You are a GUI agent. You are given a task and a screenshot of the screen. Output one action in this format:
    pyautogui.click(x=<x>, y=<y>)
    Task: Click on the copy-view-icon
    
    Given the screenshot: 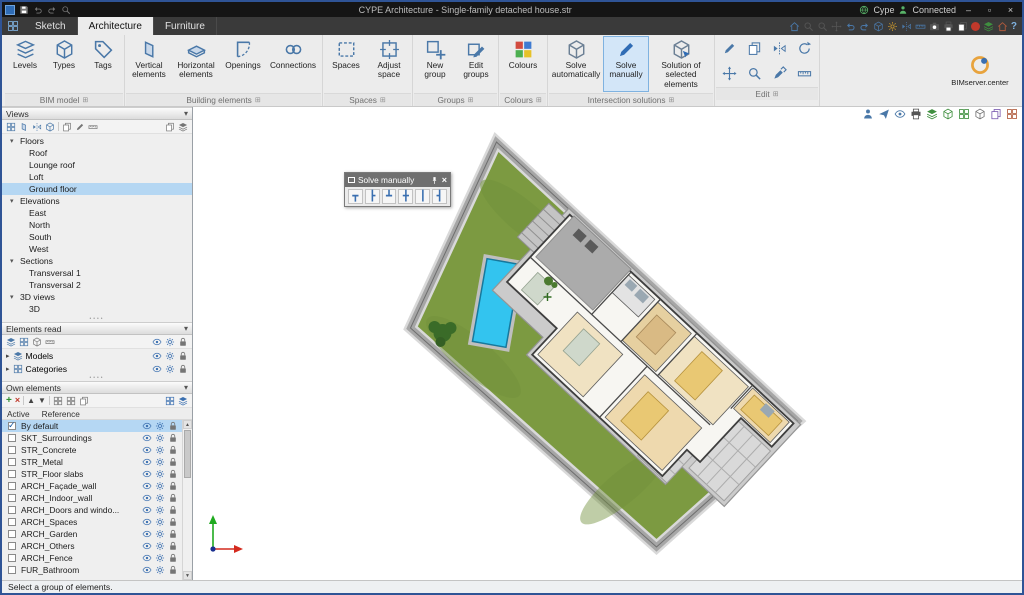 What is the action you would take?
    pyautogui.click(x=170, y=127)
    